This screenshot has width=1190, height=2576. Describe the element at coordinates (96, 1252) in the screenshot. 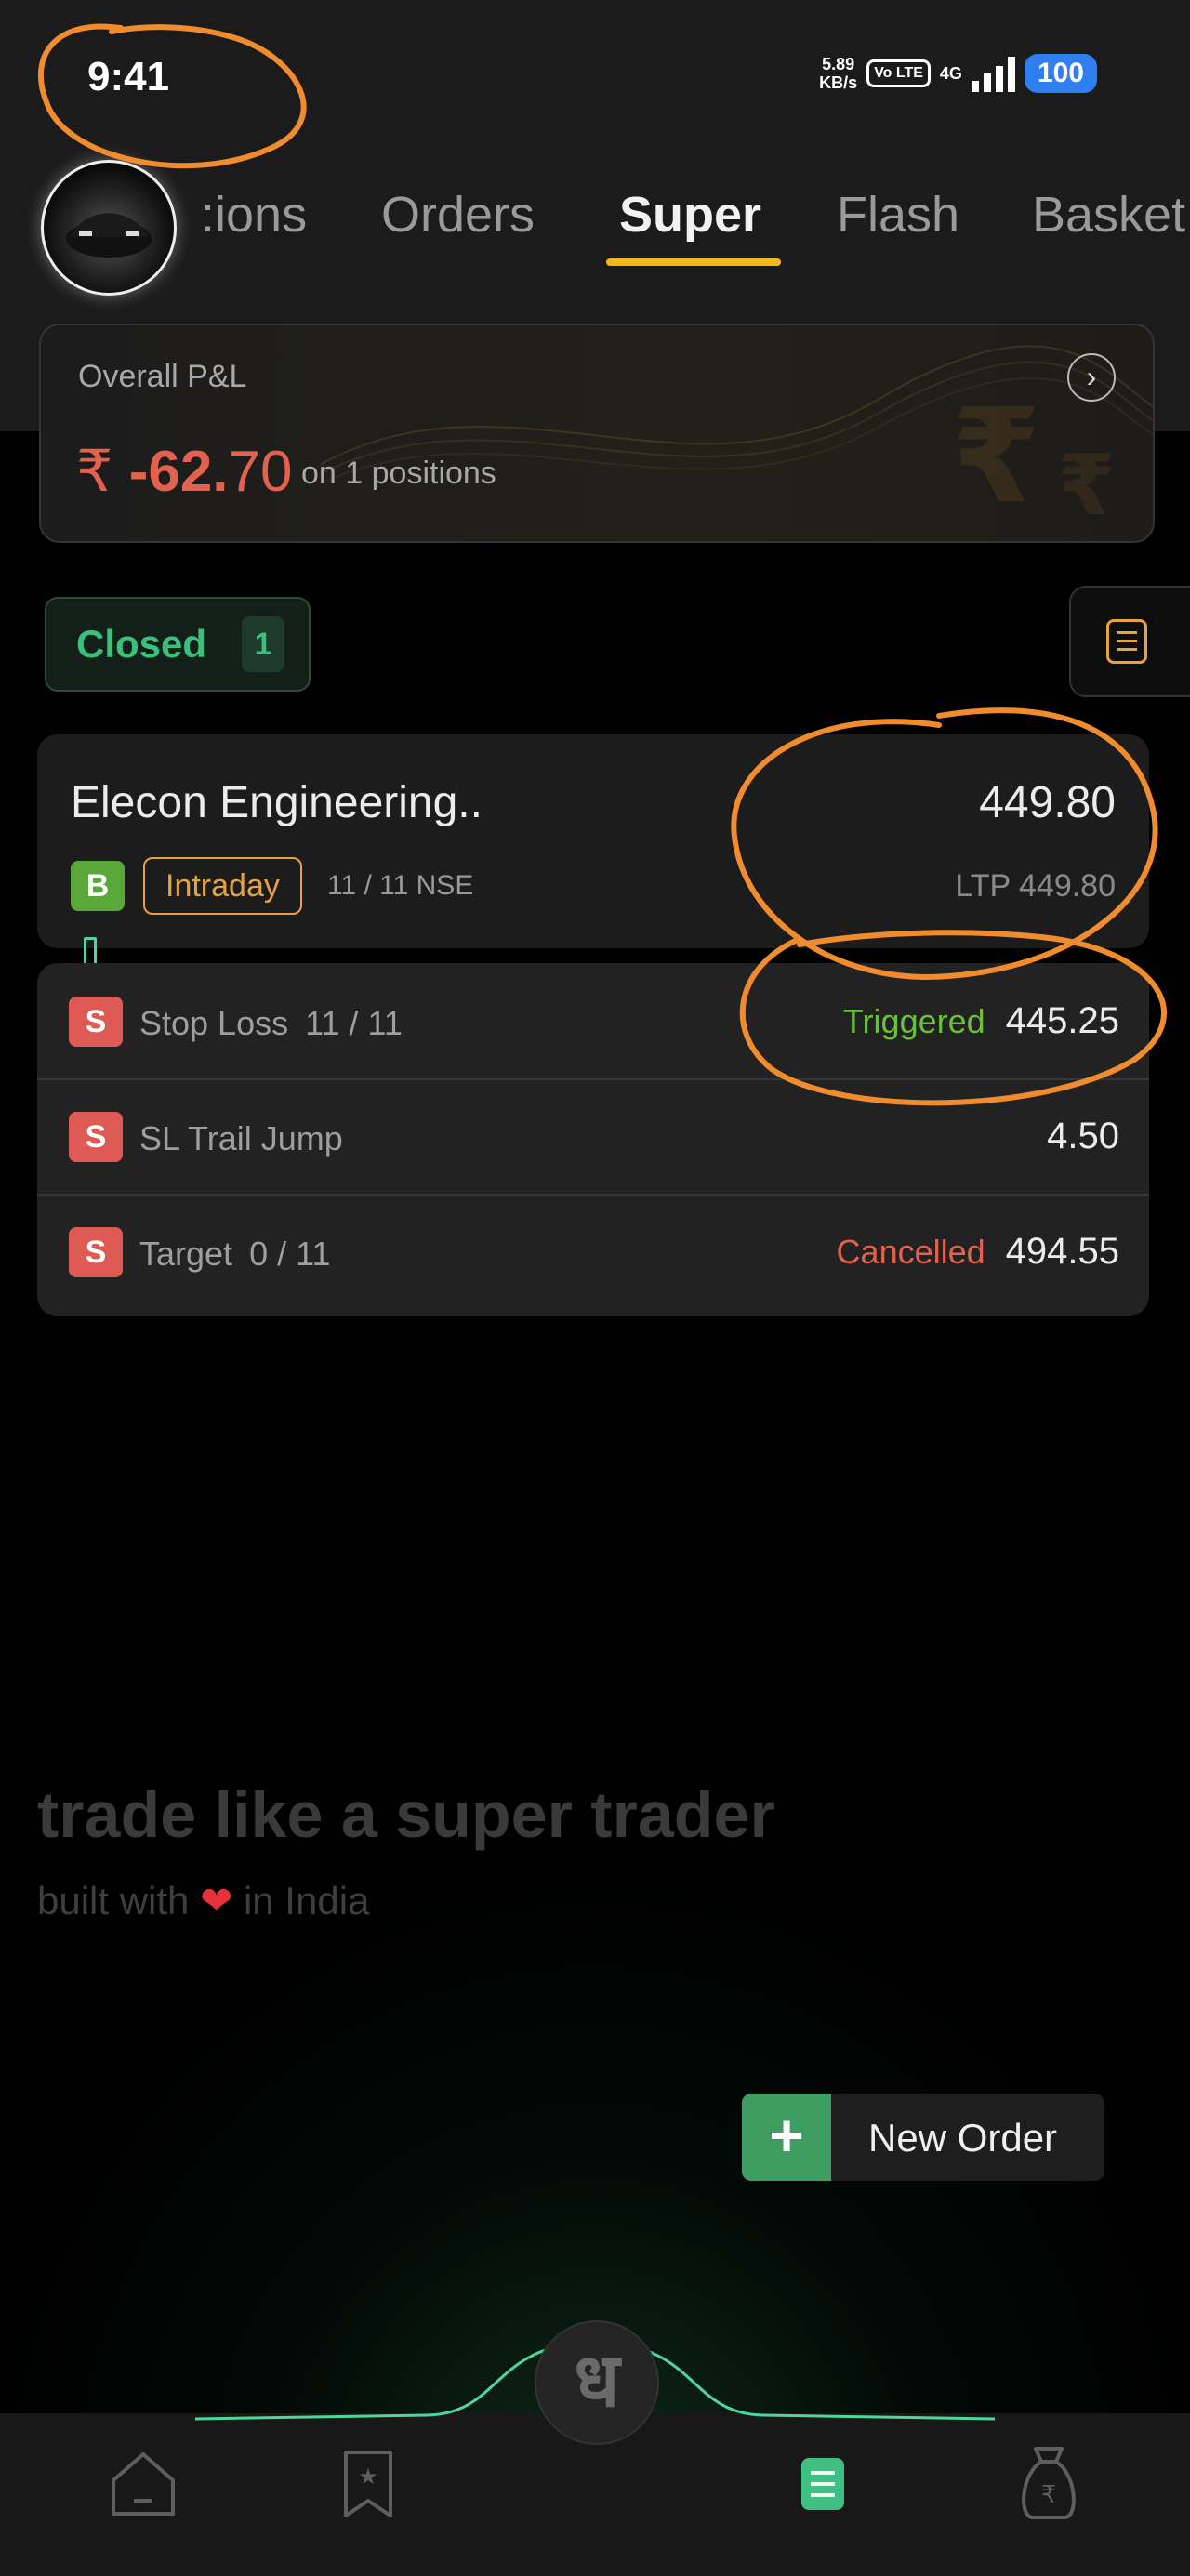

I see `sell-badge: S` at that location.